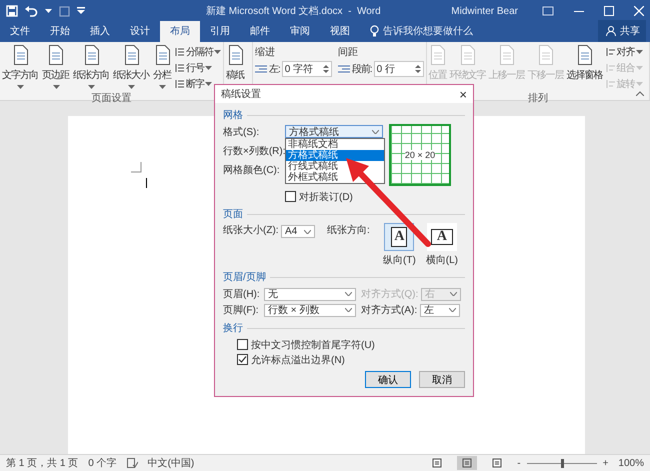  What do you see at coordinates (562, 463) in the screenshot?
I see `zoom-slider-thumb` at bounding box center [562, 463].